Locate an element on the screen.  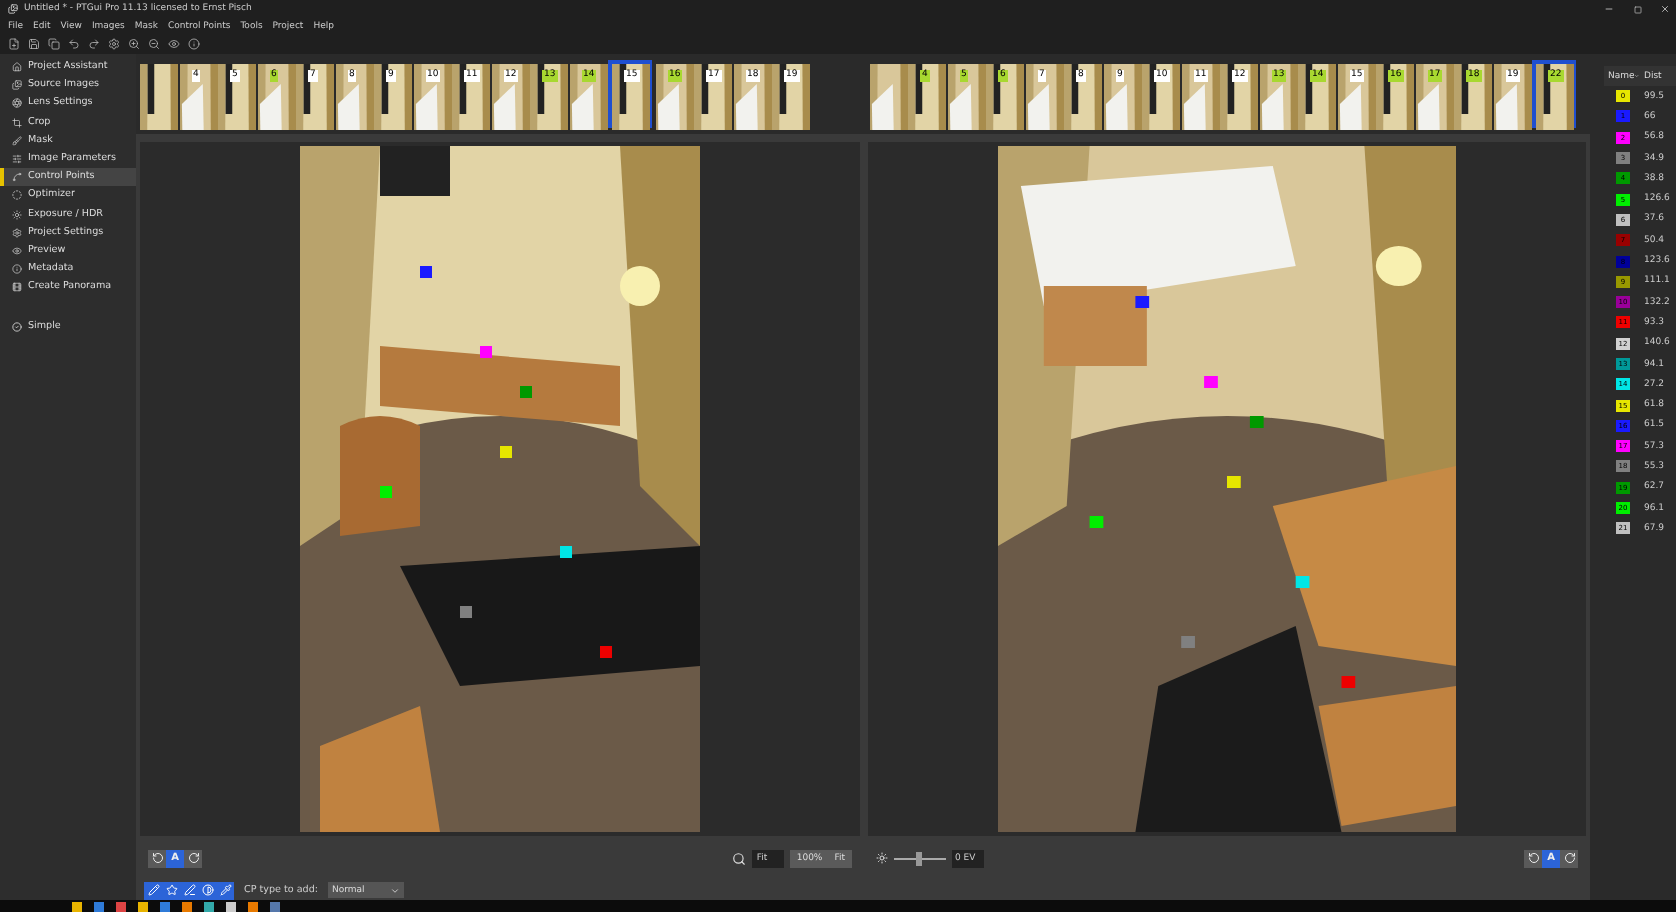
redo-icon is located at coordinates (94, 44).